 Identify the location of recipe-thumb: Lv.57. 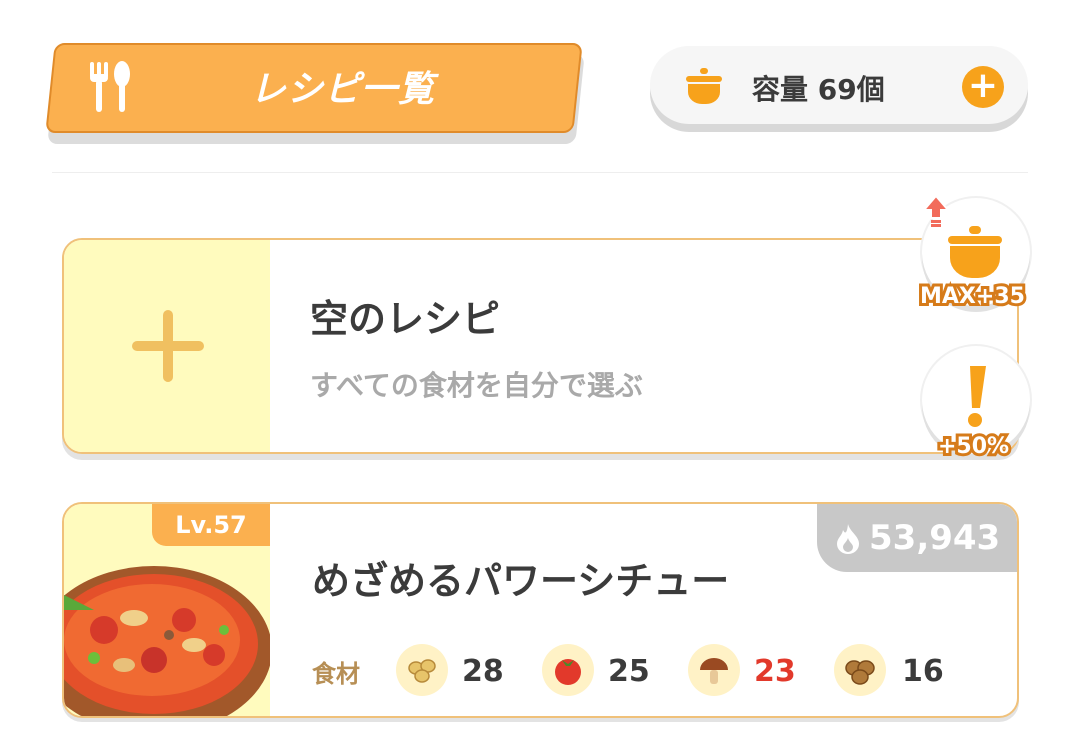
(167, 610).